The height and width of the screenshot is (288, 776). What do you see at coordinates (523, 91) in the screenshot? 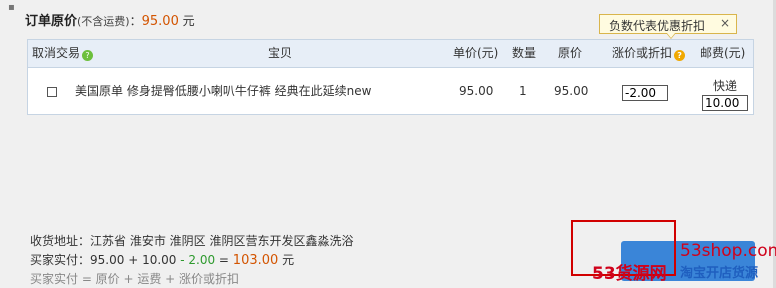
I see `quantity: 1` at bounding box center [523, 91].